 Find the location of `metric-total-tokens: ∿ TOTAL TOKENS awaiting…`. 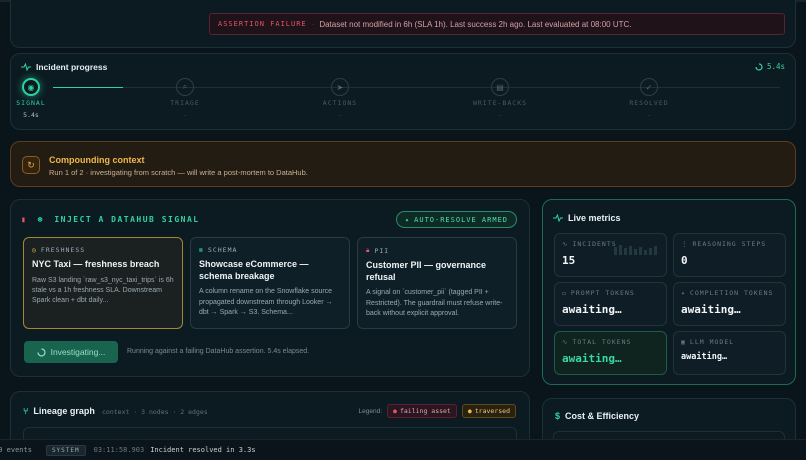

metric-total-tokens: ∿ TOTAL TOKENS awaiting… is located at coordinates (610, 353).